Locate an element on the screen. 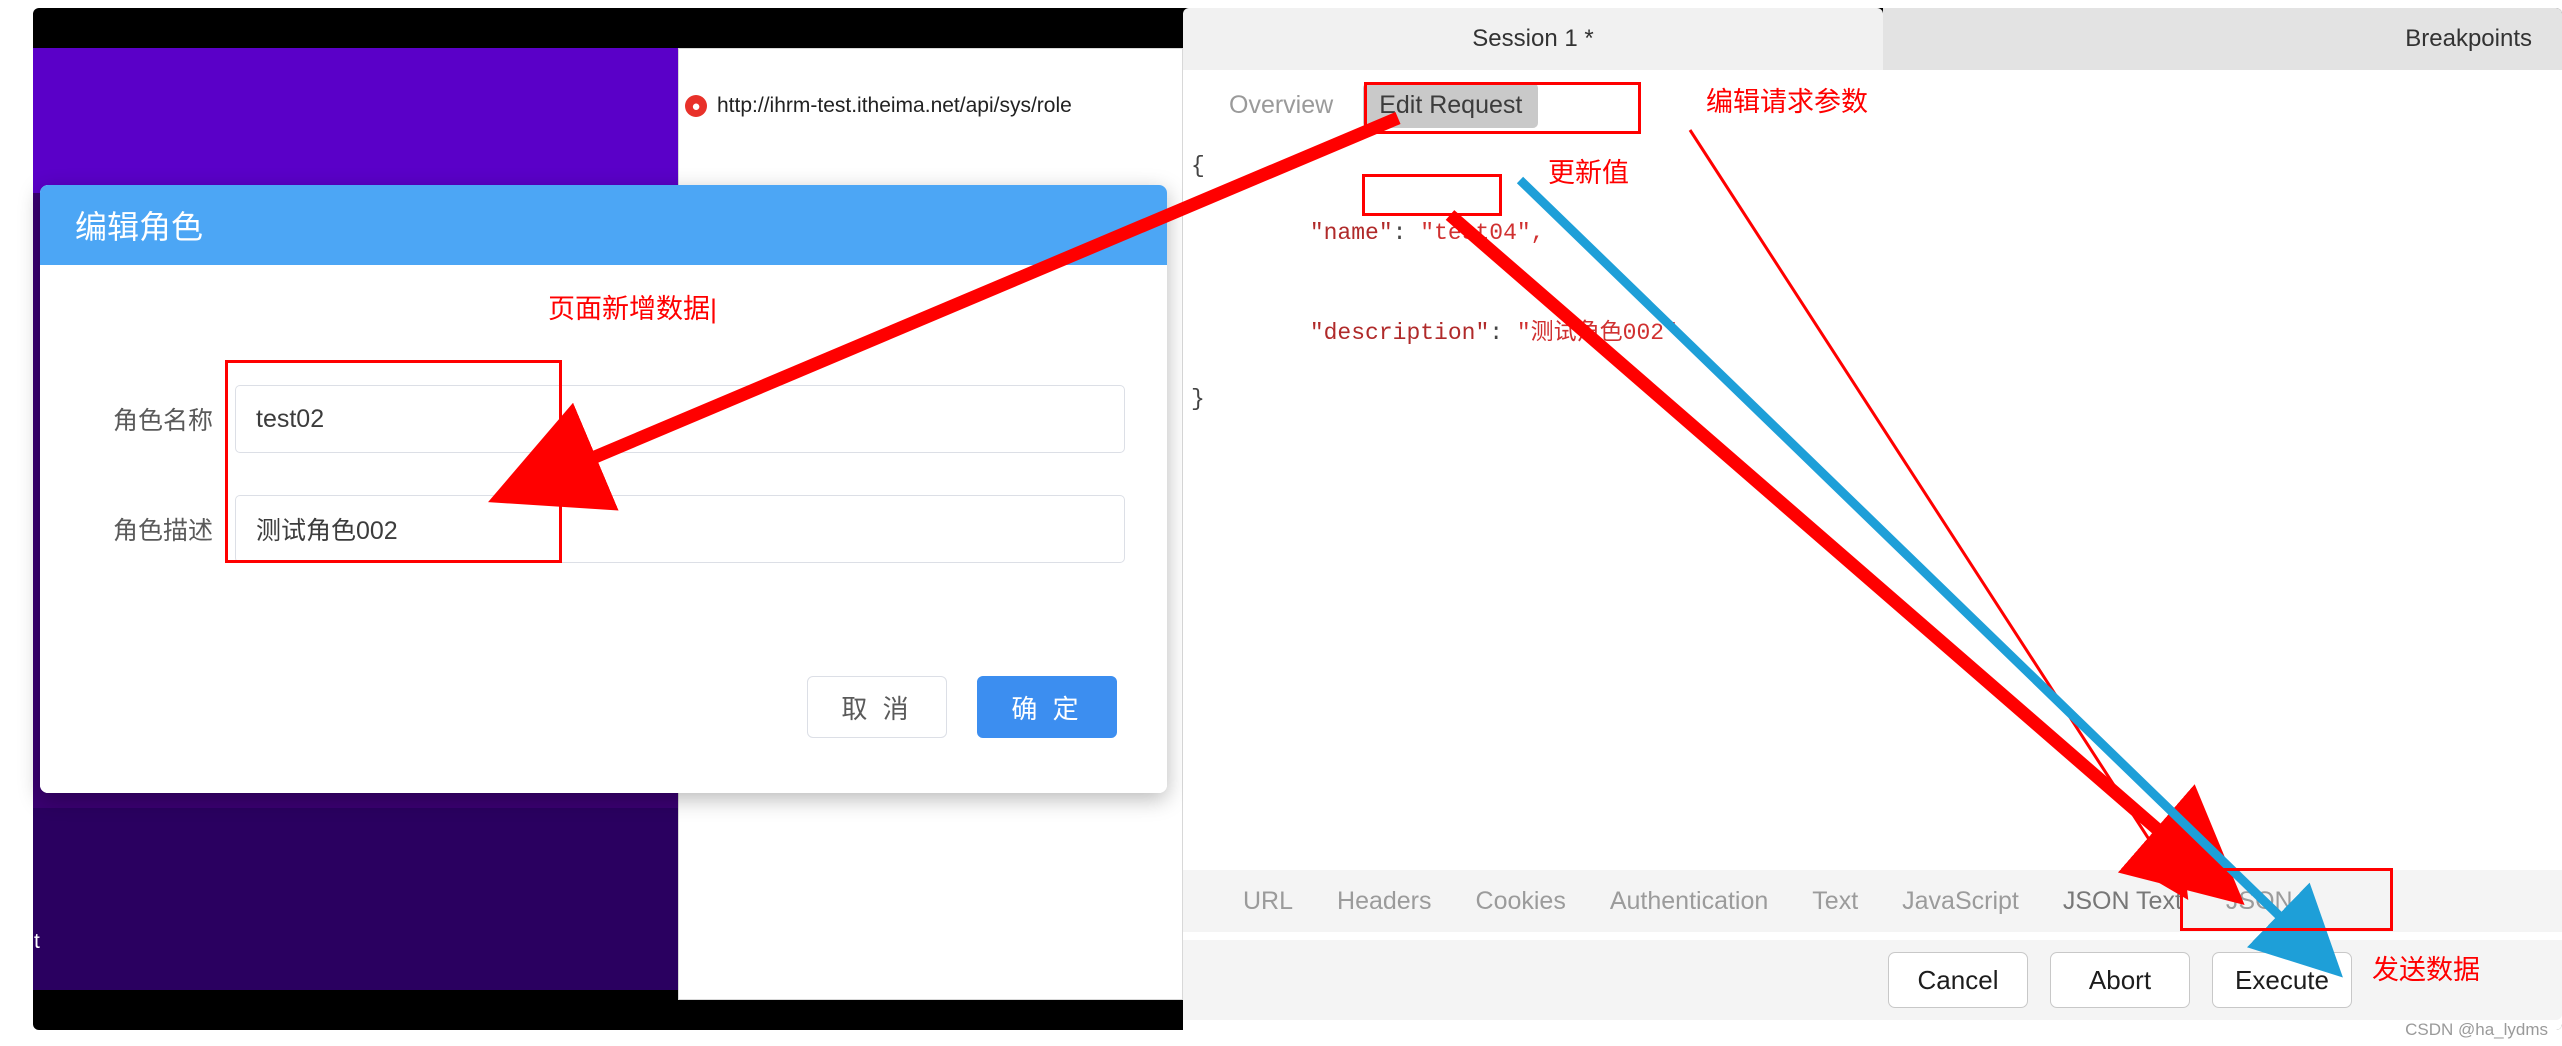 The width and height of the screenshot is (2562, 1046). role-name-input: test02 is located at coordinates (680, 419).